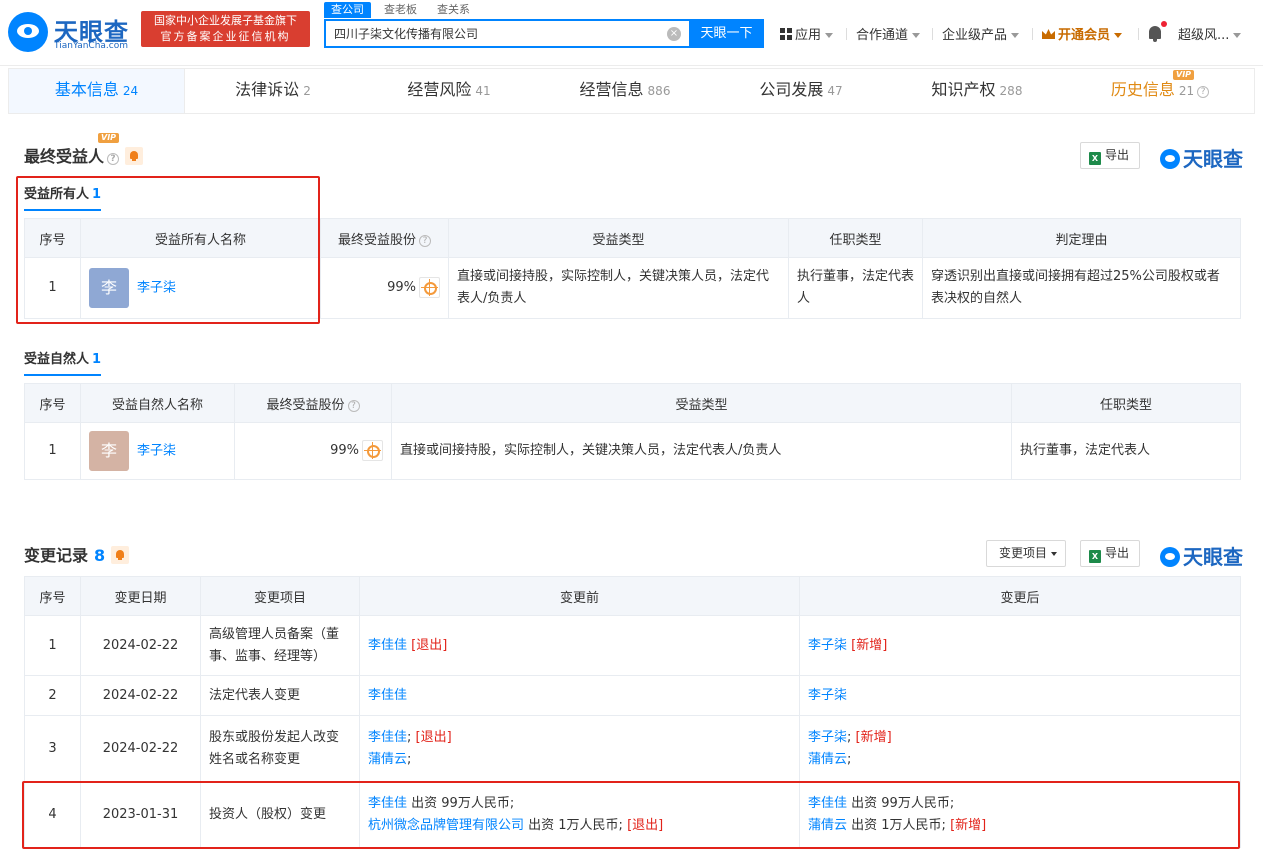  What do you see at coordinates (1020, 596) in the screenshot?
I see `col-header: 变更后` at bounding box center [1020, 596].